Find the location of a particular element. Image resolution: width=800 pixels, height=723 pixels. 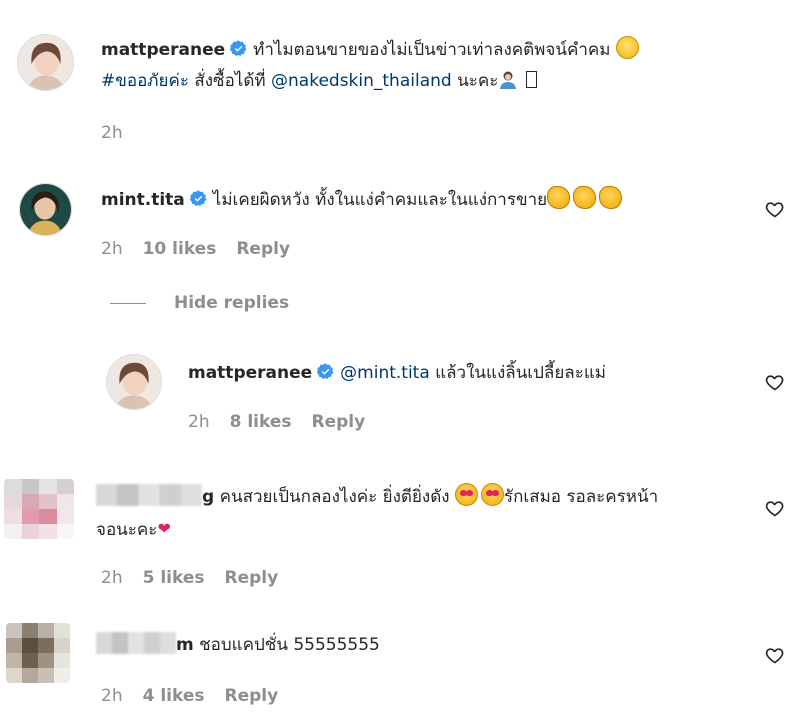

hide-replies-label: Hide replies is located at coordinates (232, 303).